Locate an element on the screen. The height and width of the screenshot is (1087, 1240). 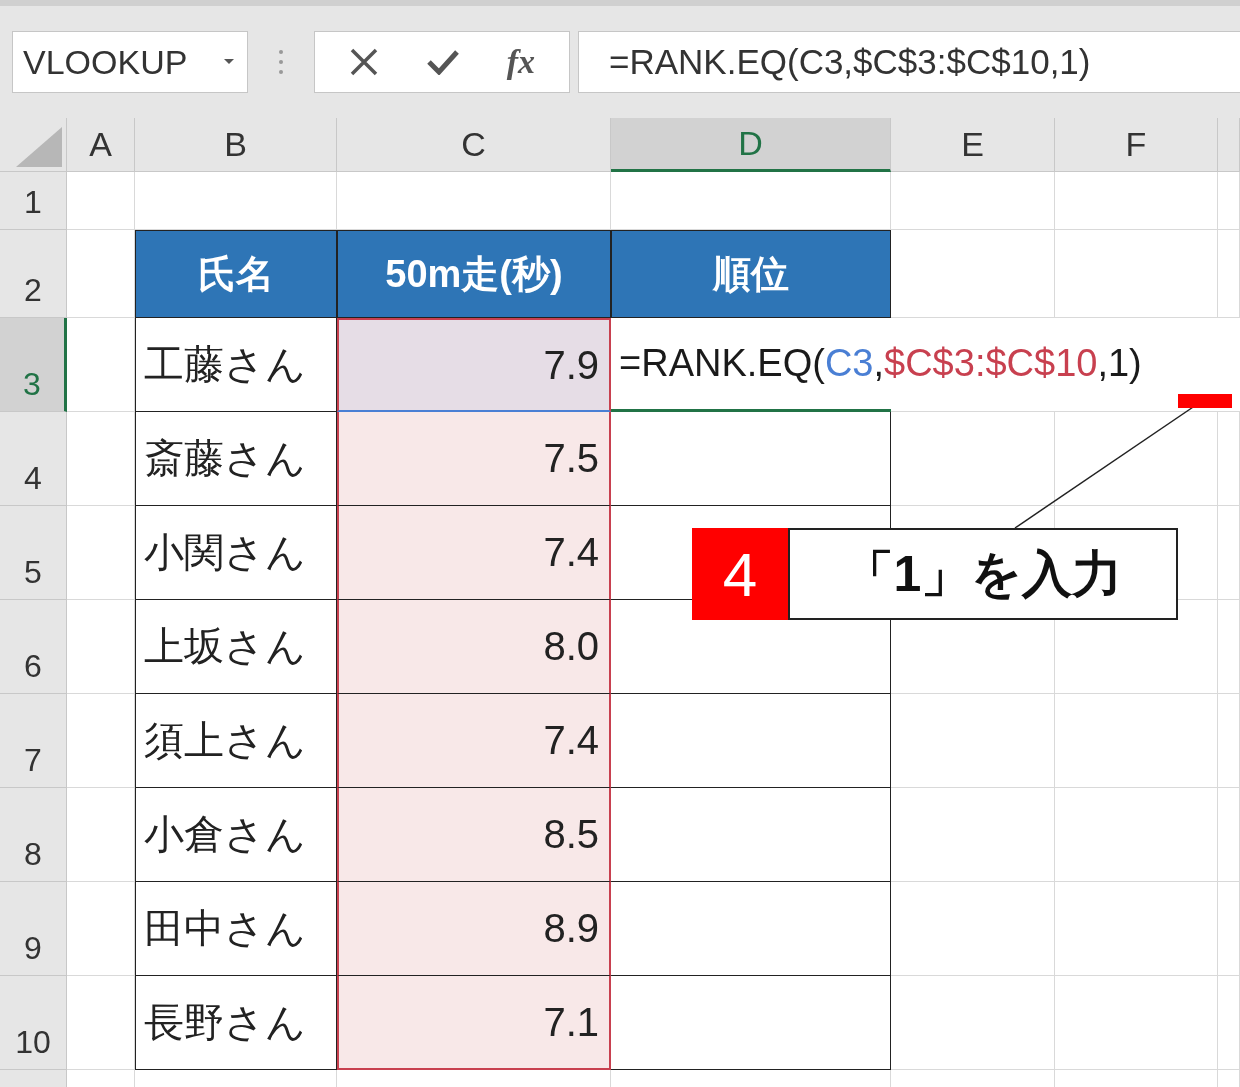
table-cell: 7.1 is located at coordinates (474, 1023).